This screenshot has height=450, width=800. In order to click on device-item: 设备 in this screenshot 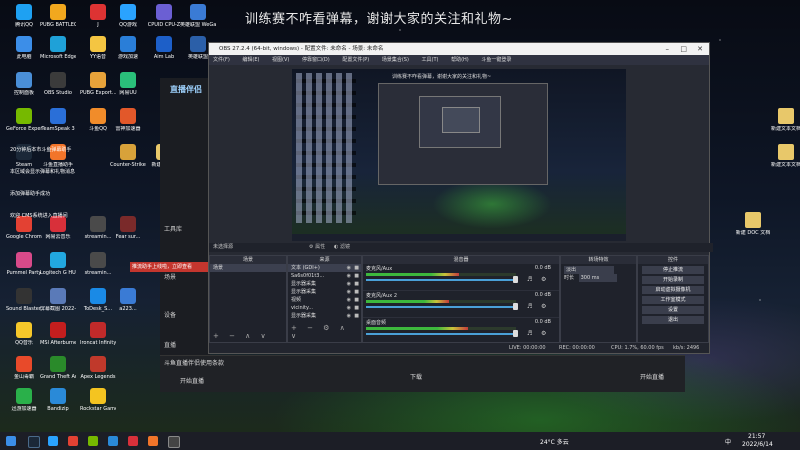, I will do `click(170, 314)`.